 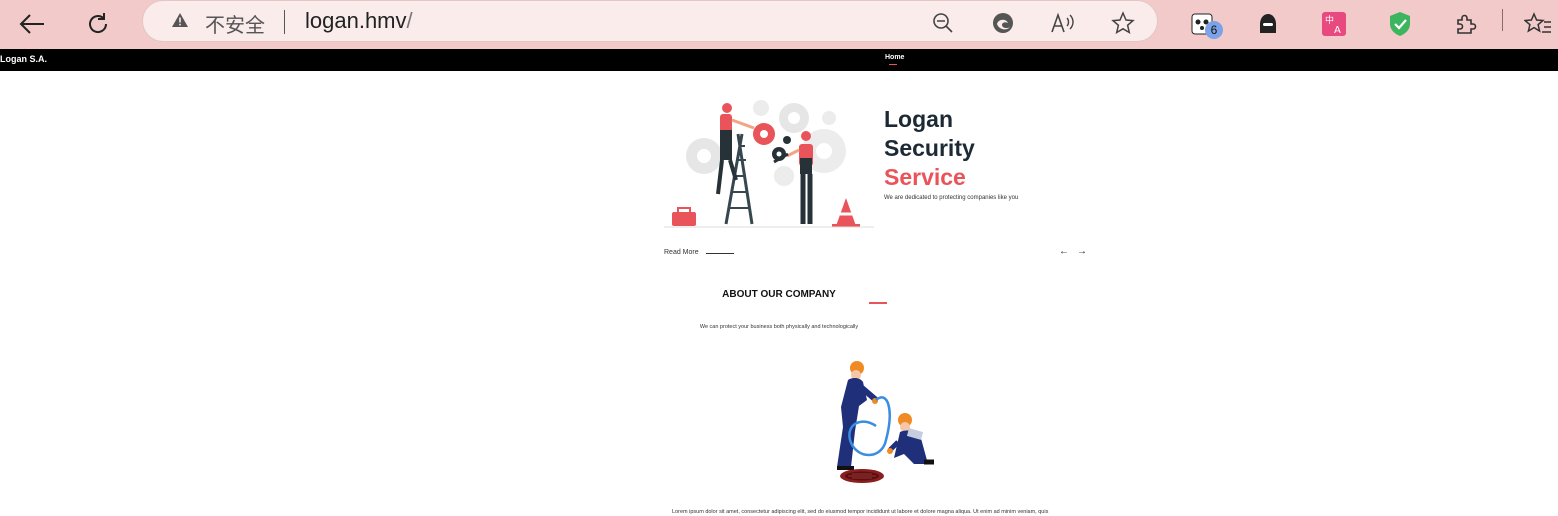 I want to click on extension-hood-icon, so click(x=1268, y=24).